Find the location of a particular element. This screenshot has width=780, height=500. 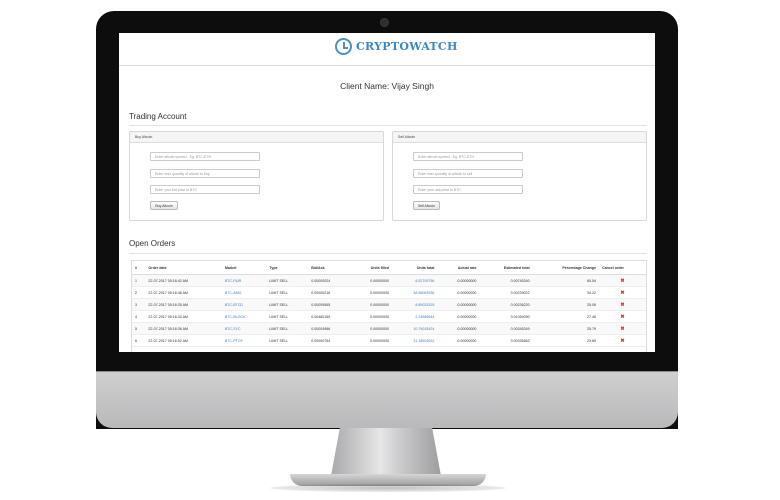

buy-panel-header: Buy Altcoin is located at coordinates (256, 137).